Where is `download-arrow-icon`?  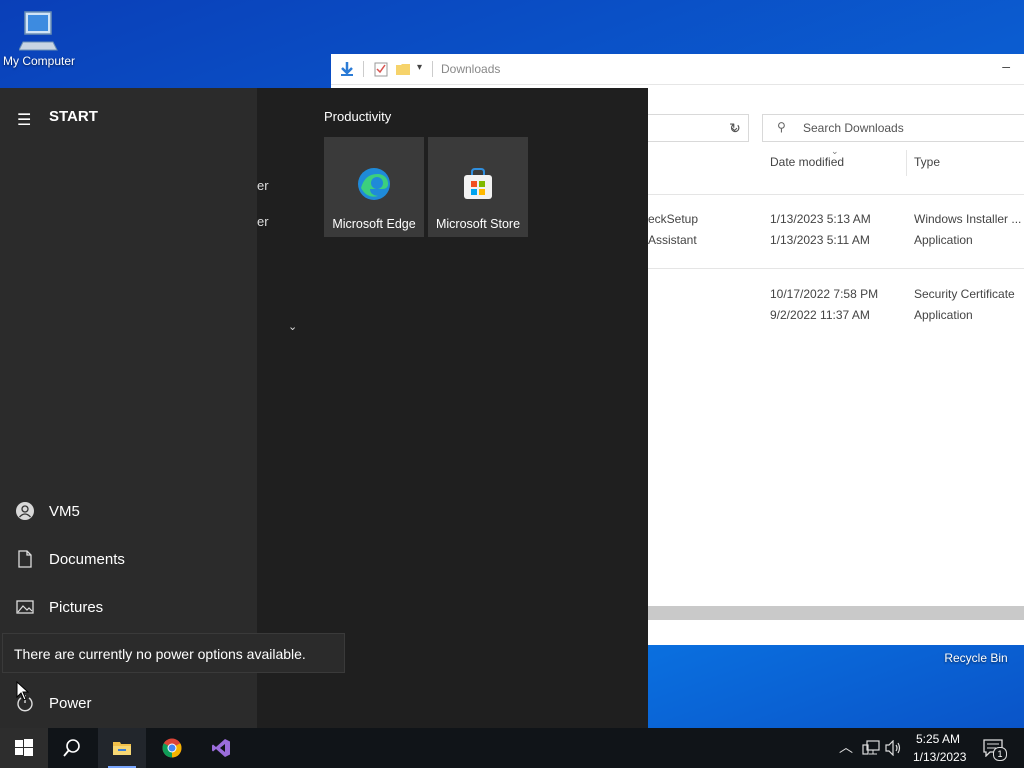
download-arrow-icon is located at coordinates (347, 69).